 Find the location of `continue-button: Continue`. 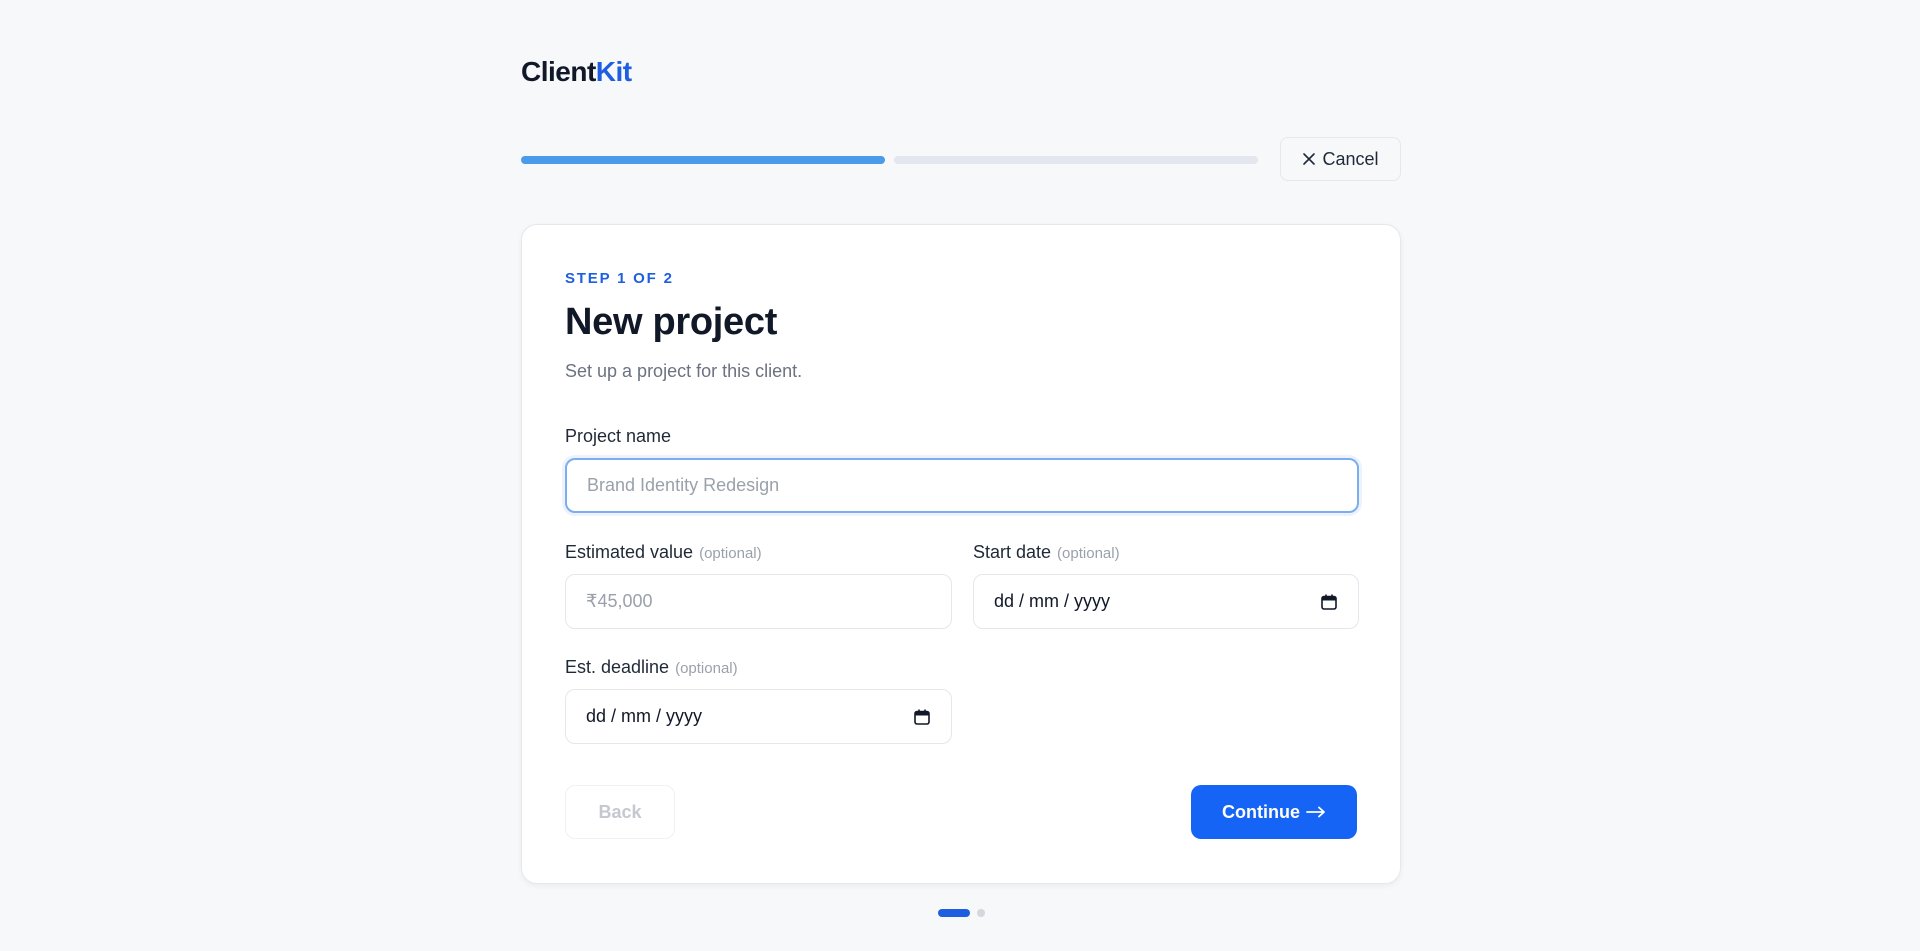

continue-button: Continue is located at coordinates (1274, 812).